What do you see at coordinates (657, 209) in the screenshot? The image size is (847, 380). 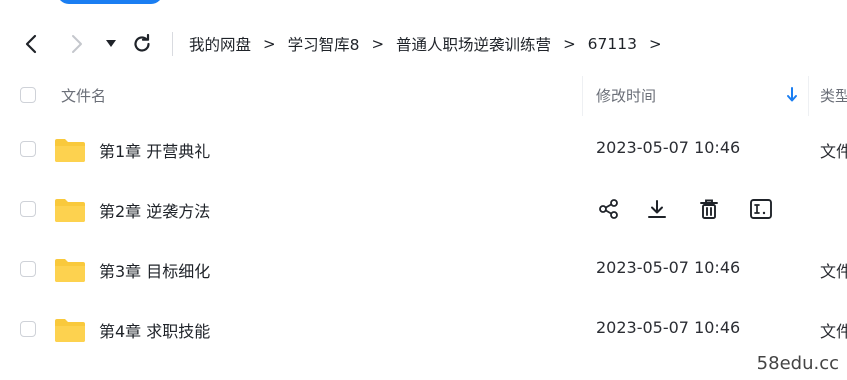 I see `download-icon` at bounding box center [657, 209].